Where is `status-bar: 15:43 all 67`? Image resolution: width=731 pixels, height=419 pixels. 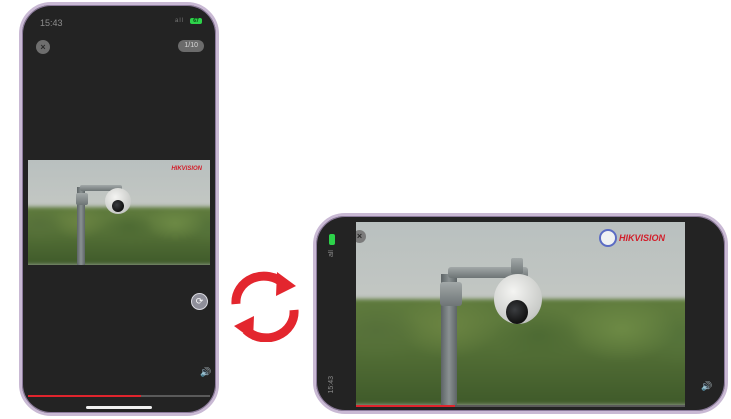
status-bar: 15:43 all 67 is located at coordinates (119, 16).